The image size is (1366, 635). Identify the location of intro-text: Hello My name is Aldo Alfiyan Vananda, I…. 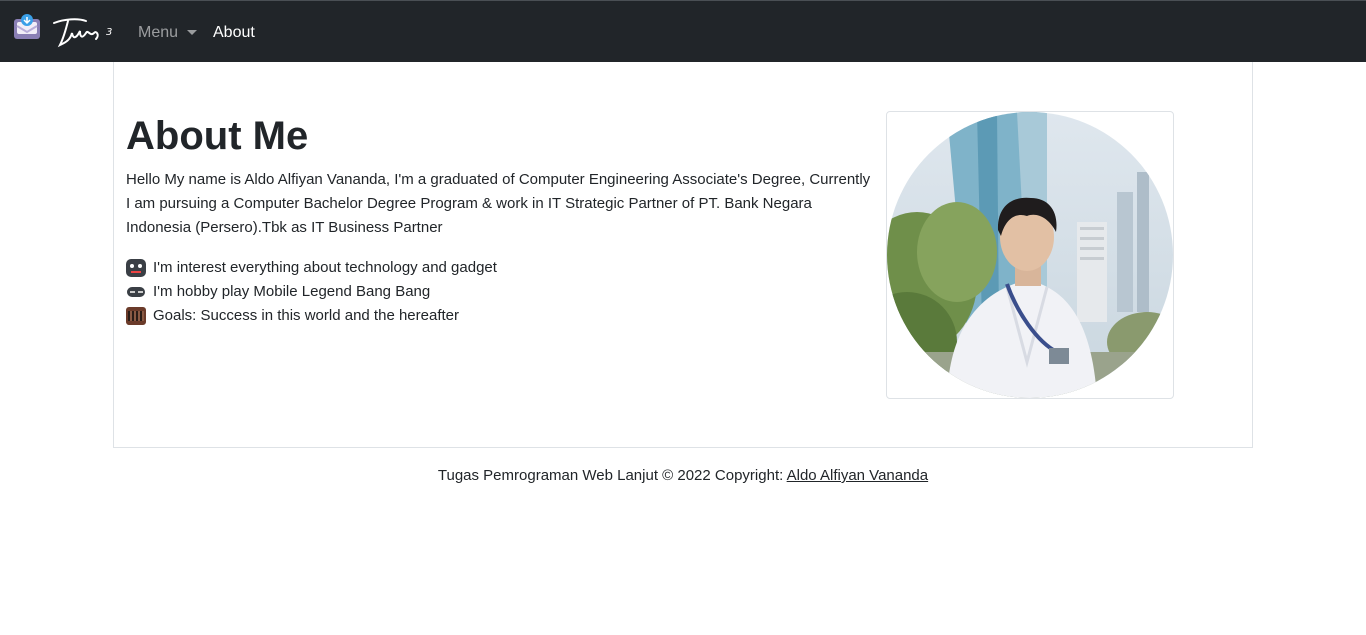
(498, 203).